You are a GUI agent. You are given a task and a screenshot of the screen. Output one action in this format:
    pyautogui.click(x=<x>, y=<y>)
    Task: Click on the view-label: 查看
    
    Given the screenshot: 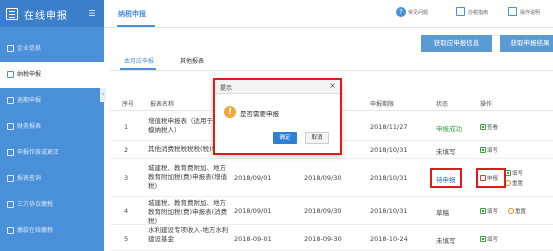 What is the action you would take?
    pyautogui.click(x=493, y=128)
    